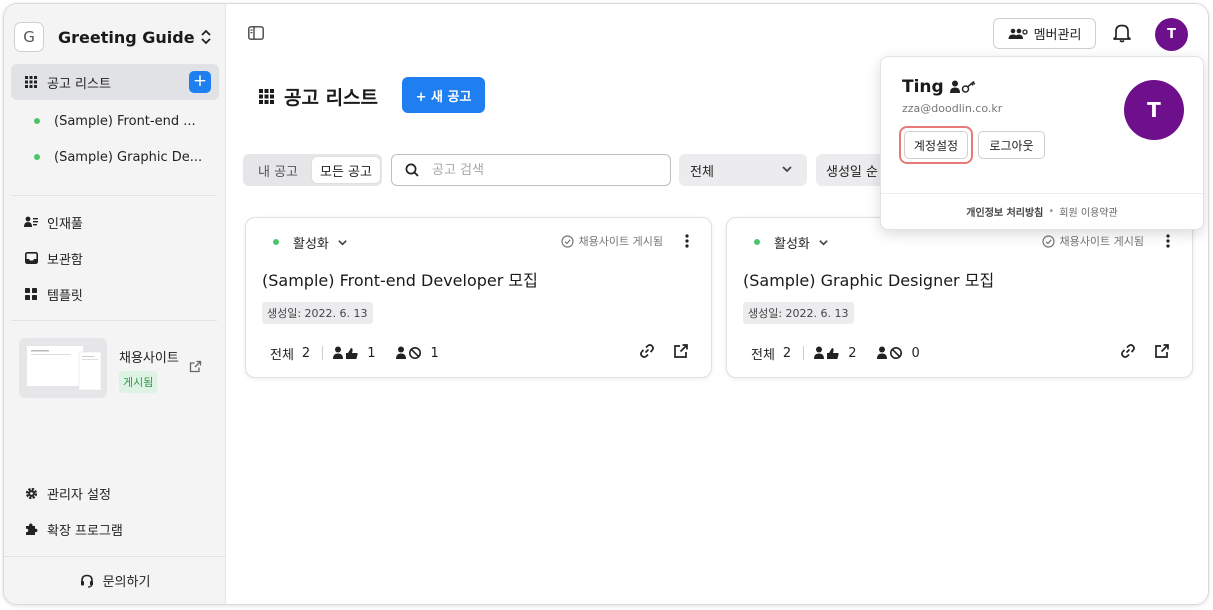 This screenshot has width=1213, height=610. What do you see at coordinates (331, 97) in the screenshot?
I see `page-title: 공고 리스트` at bounding box center [331, 97].